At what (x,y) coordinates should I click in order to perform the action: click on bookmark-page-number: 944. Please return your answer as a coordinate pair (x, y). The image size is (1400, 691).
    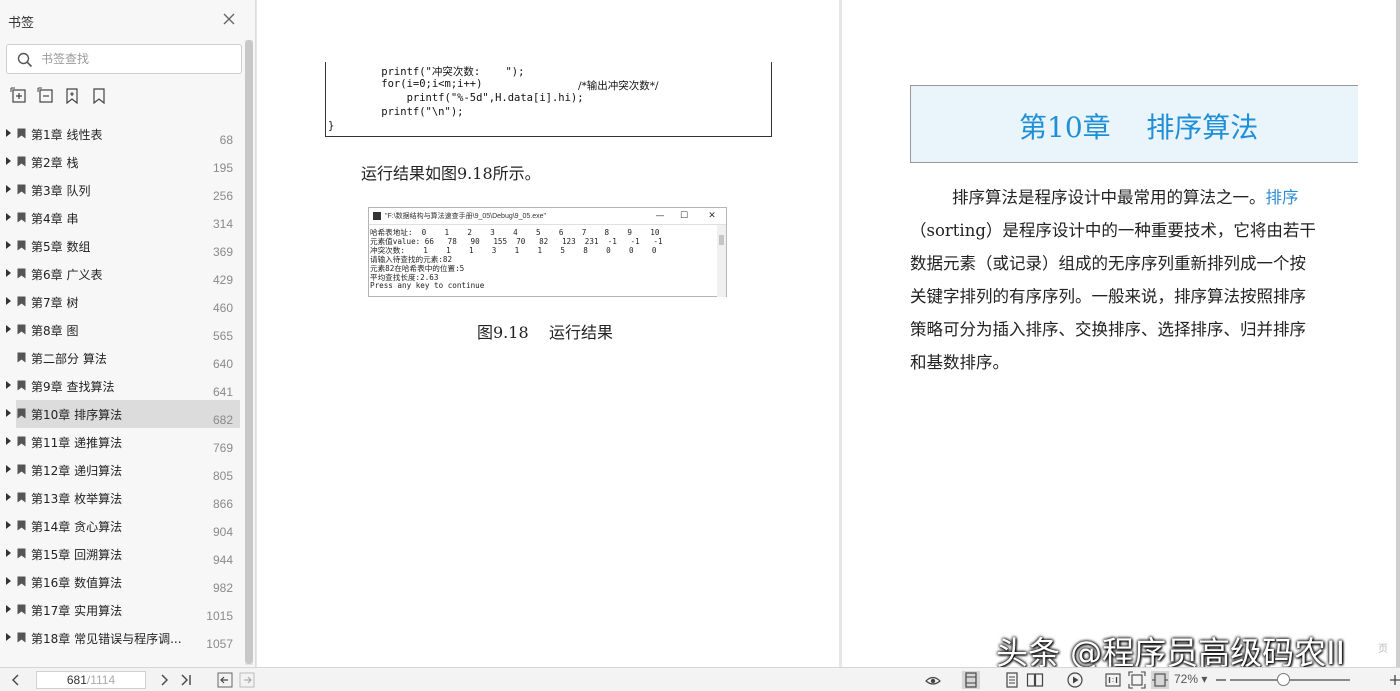
    Looking at the image, I should click on (222, 560).